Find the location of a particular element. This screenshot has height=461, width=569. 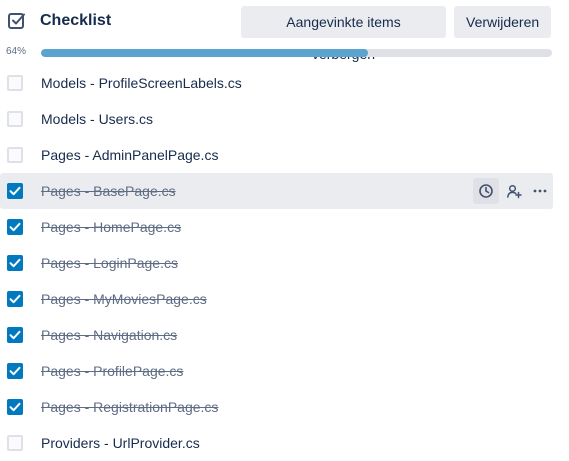

checklist-item: Pages - RegistrationPage.cs is located at coordinates (276, 407).